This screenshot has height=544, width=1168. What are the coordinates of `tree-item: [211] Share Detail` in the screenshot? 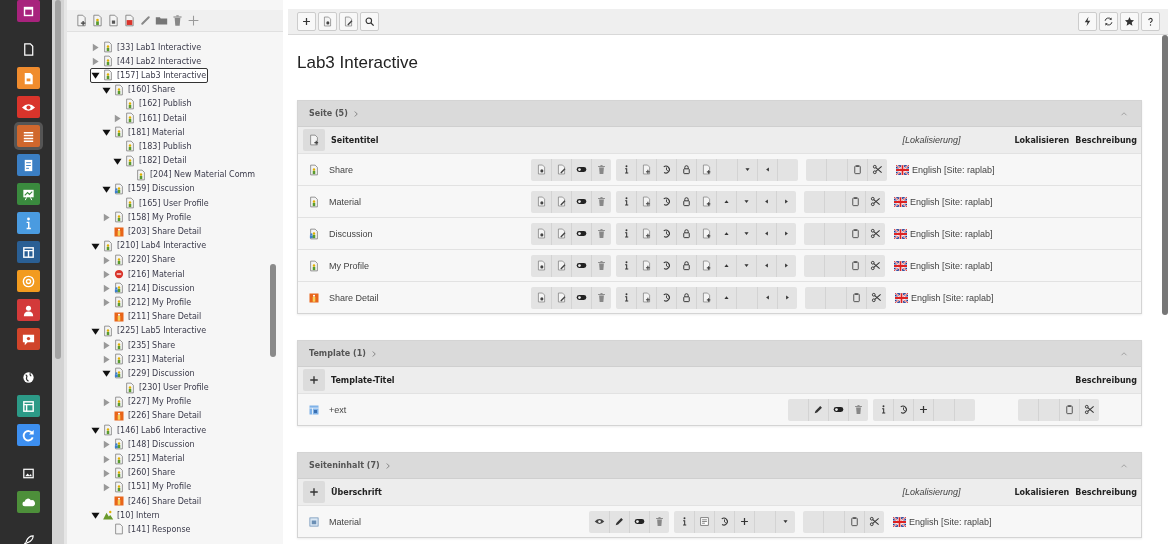 It's located at (152, 316).